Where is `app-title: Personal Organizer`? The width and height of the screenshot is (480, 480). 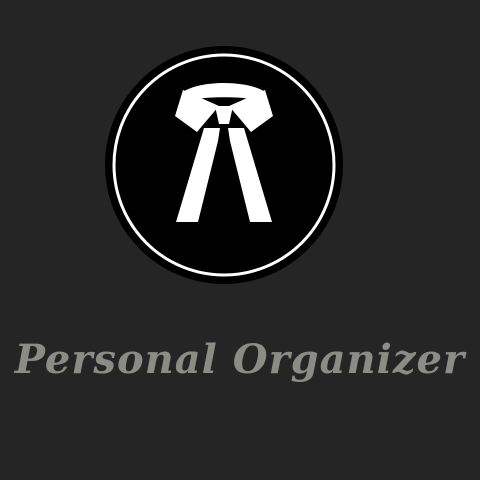
app-title: Personal Organizer is located at coordinates (240, 359).